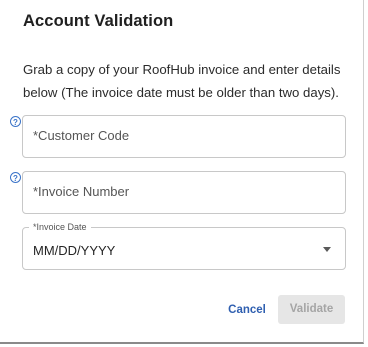 This screenshot has height=347, width=368. I want to click on chevron-down-icon, so click(327, 249).